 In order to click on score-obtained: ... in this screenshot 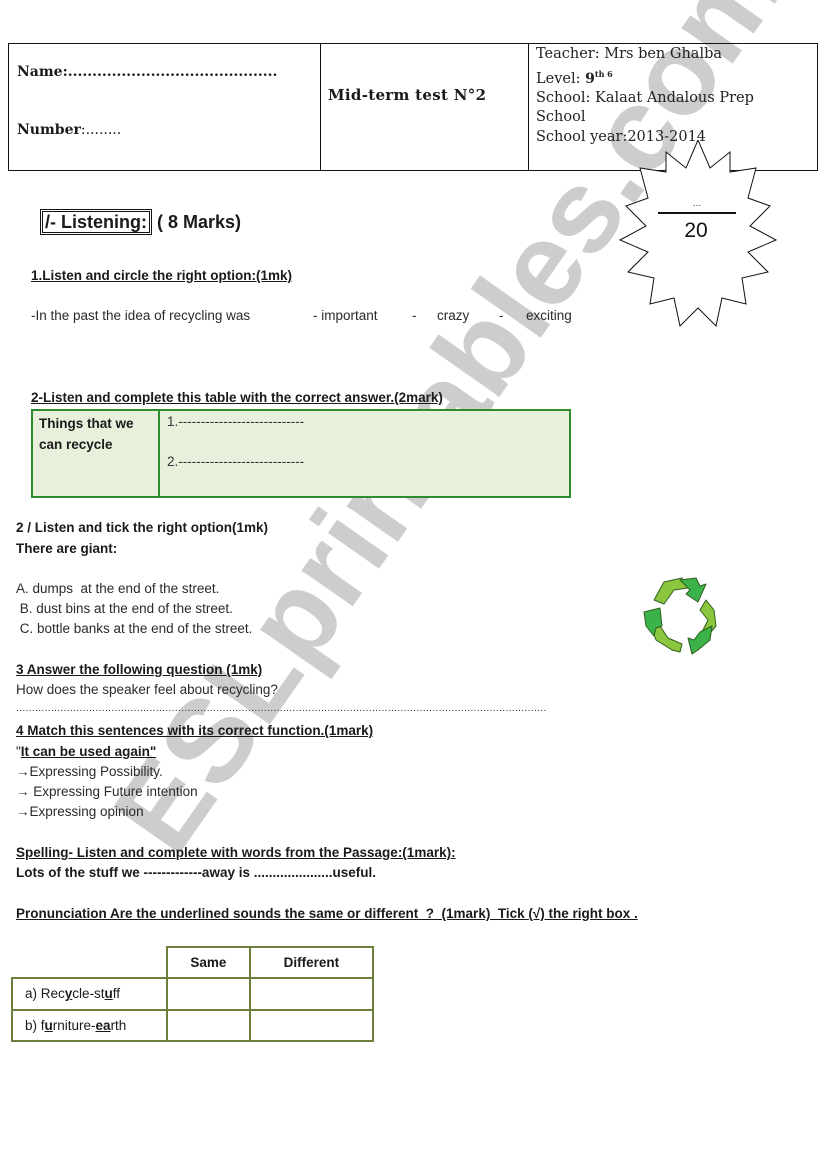, I will do `click(697, 203)`.